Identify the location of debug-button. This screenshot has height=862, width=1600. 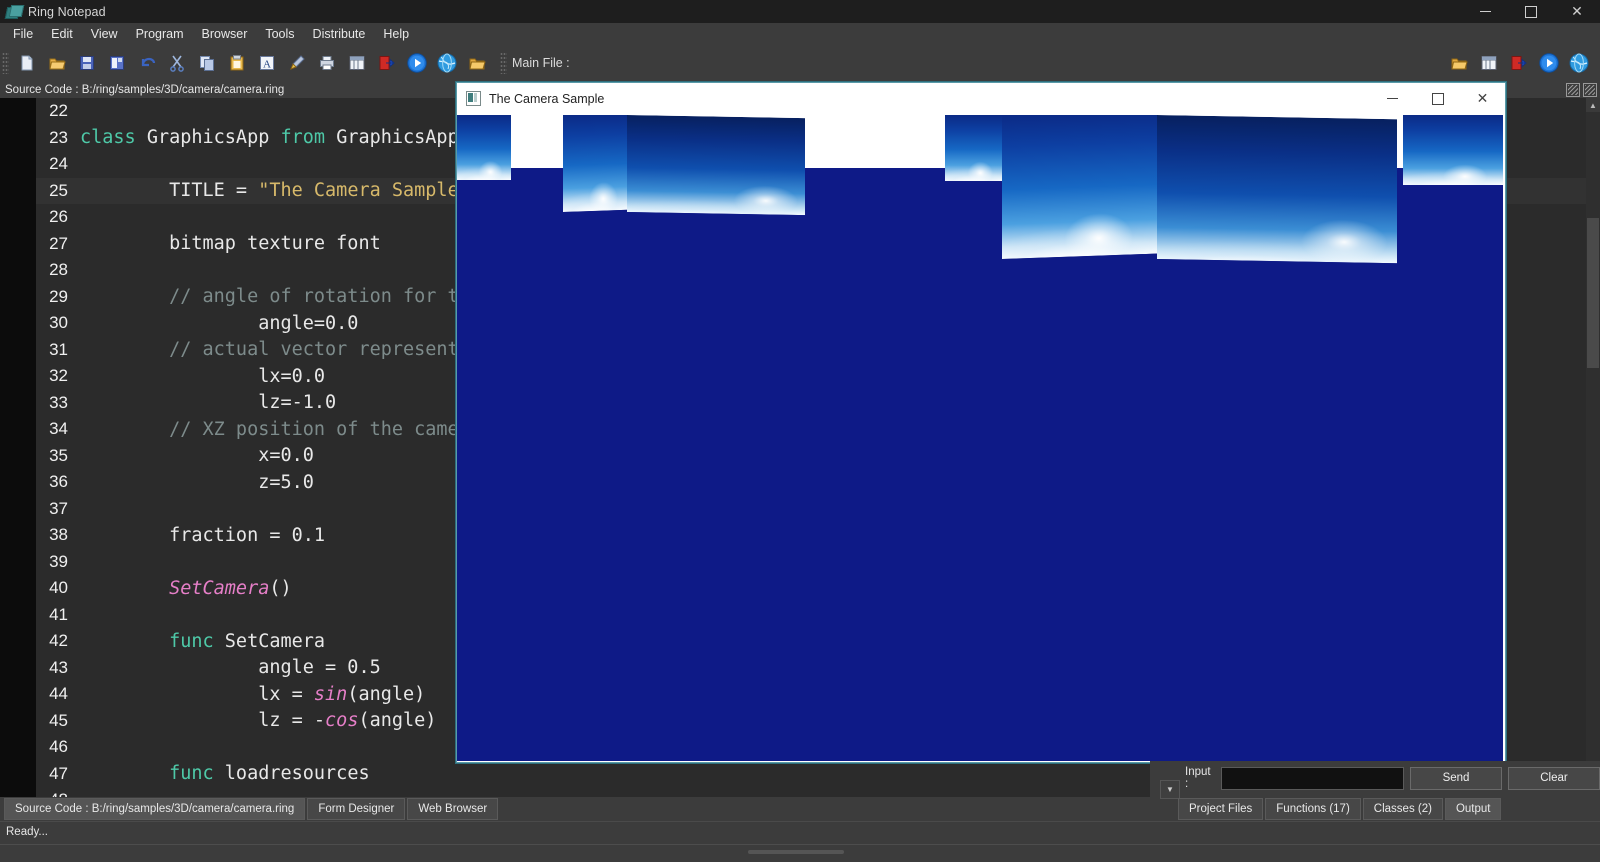
(387, 63).